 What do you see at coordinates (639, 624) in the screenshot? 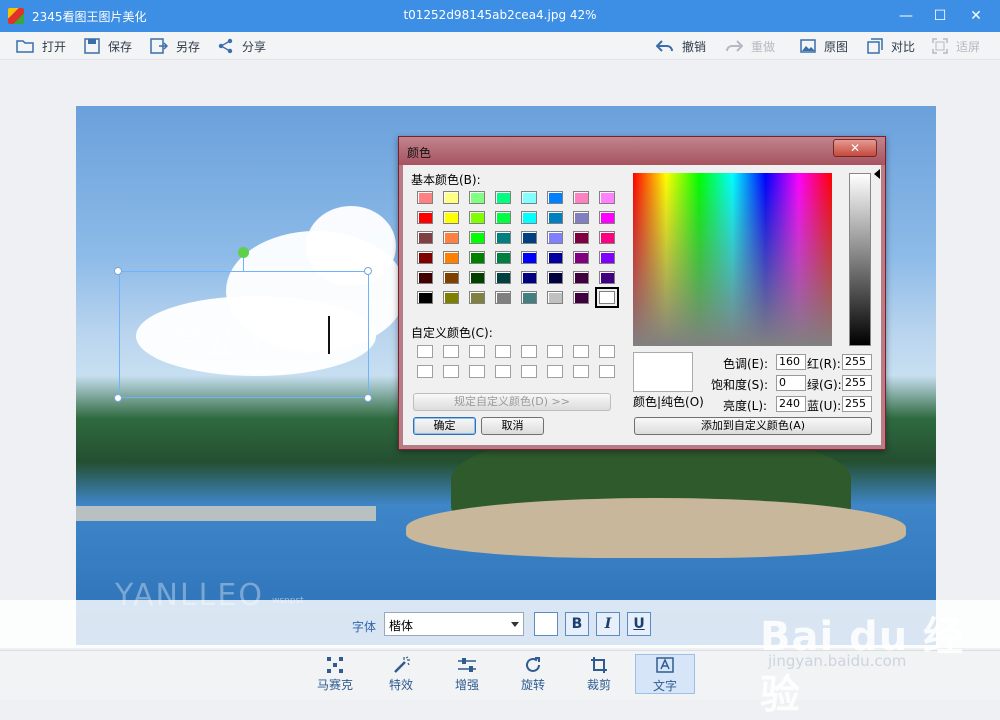
I see `underline-button: U` at bounding box center [639, 624].